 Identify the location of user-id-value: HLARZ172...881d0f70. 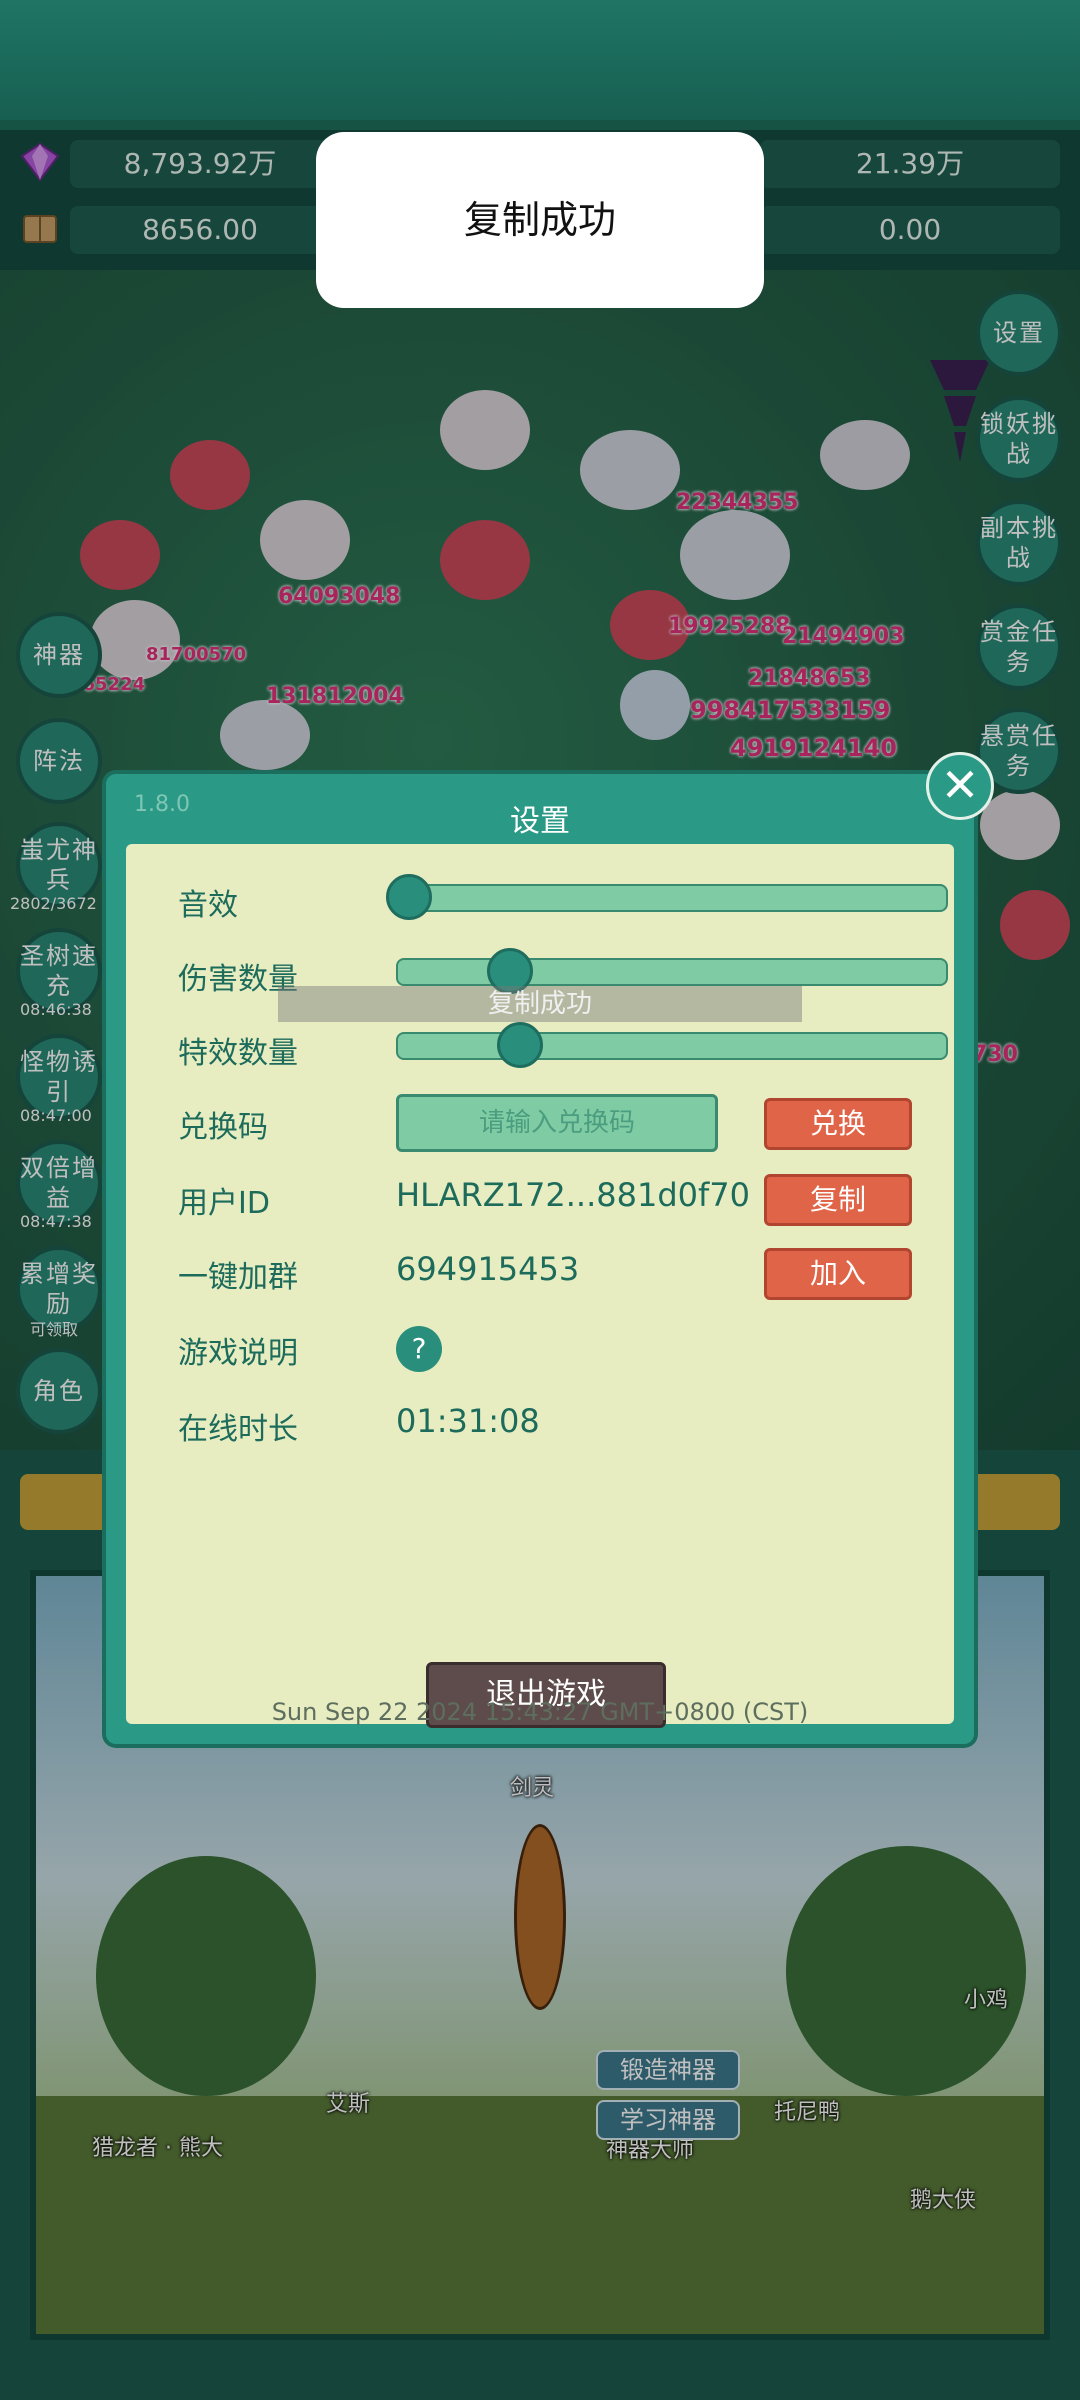
(573, 1195).